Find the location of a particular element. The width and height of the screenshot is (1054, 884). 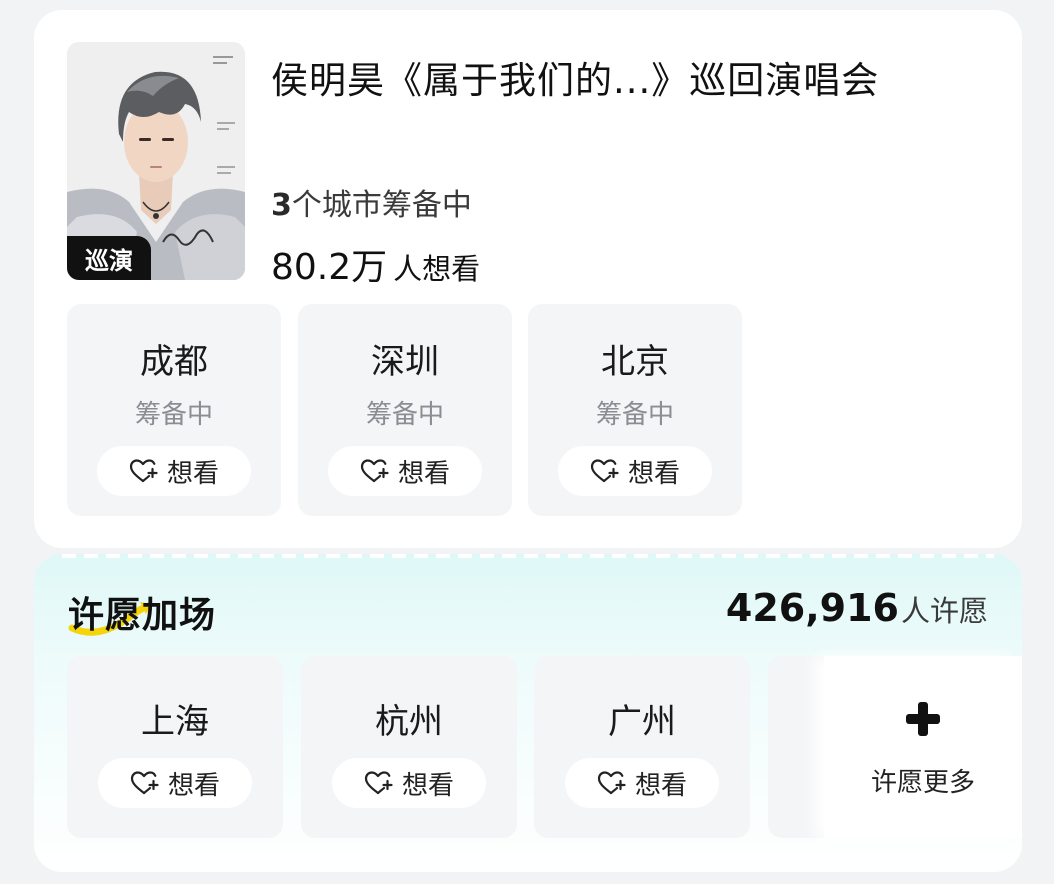

wish-more-label: 许愿更多 is located at coordinates (922, 783).